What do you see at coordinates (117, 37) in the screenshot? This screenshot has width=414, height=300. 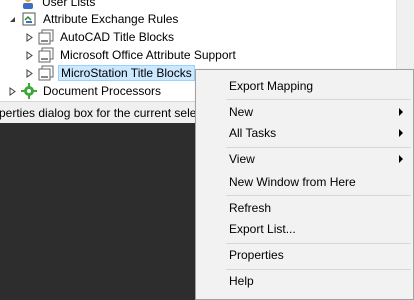 I see `tree-item-label: AutoCAD Title Blocks` at bounding box center [117, 37].